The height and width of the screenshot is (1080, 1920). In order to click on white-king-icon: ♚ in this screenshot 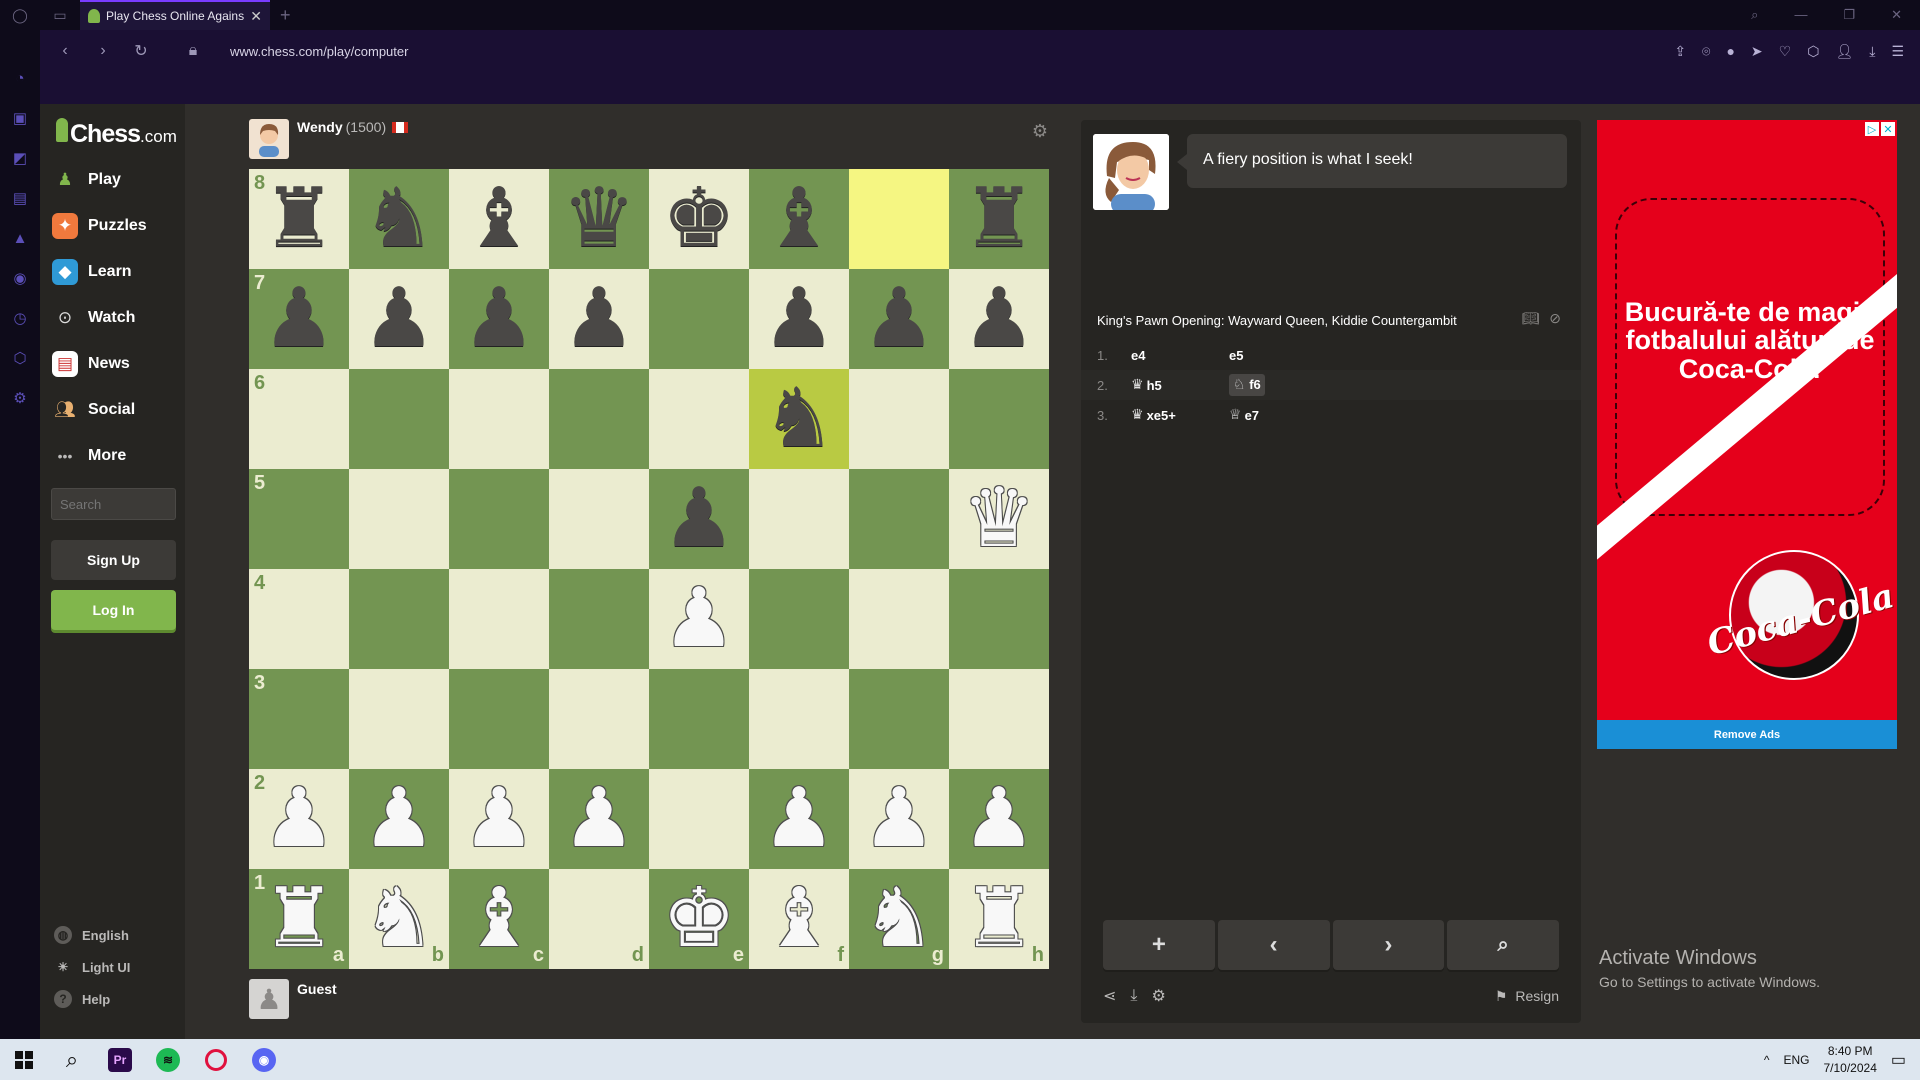, I will do `click(699, 919)`.